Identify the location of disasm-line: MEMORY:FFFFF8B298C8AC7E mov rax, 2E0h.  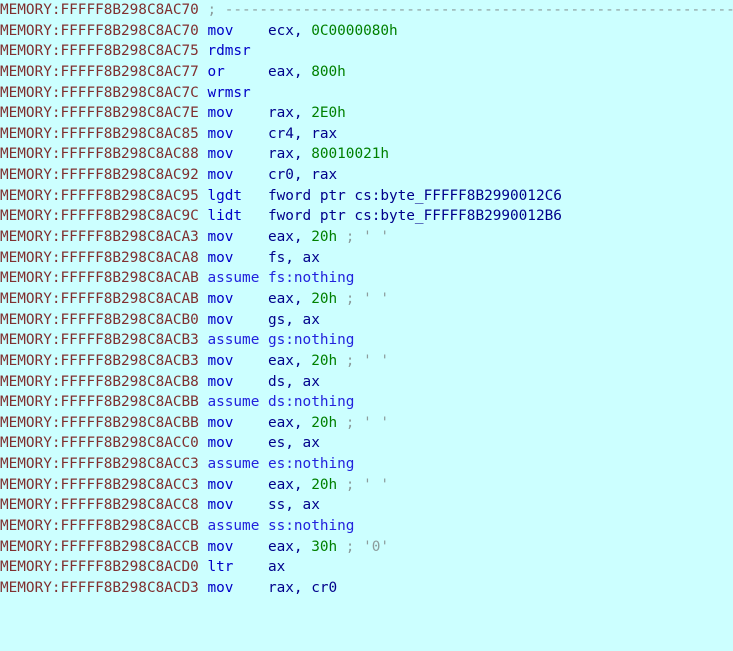
(366, 113).